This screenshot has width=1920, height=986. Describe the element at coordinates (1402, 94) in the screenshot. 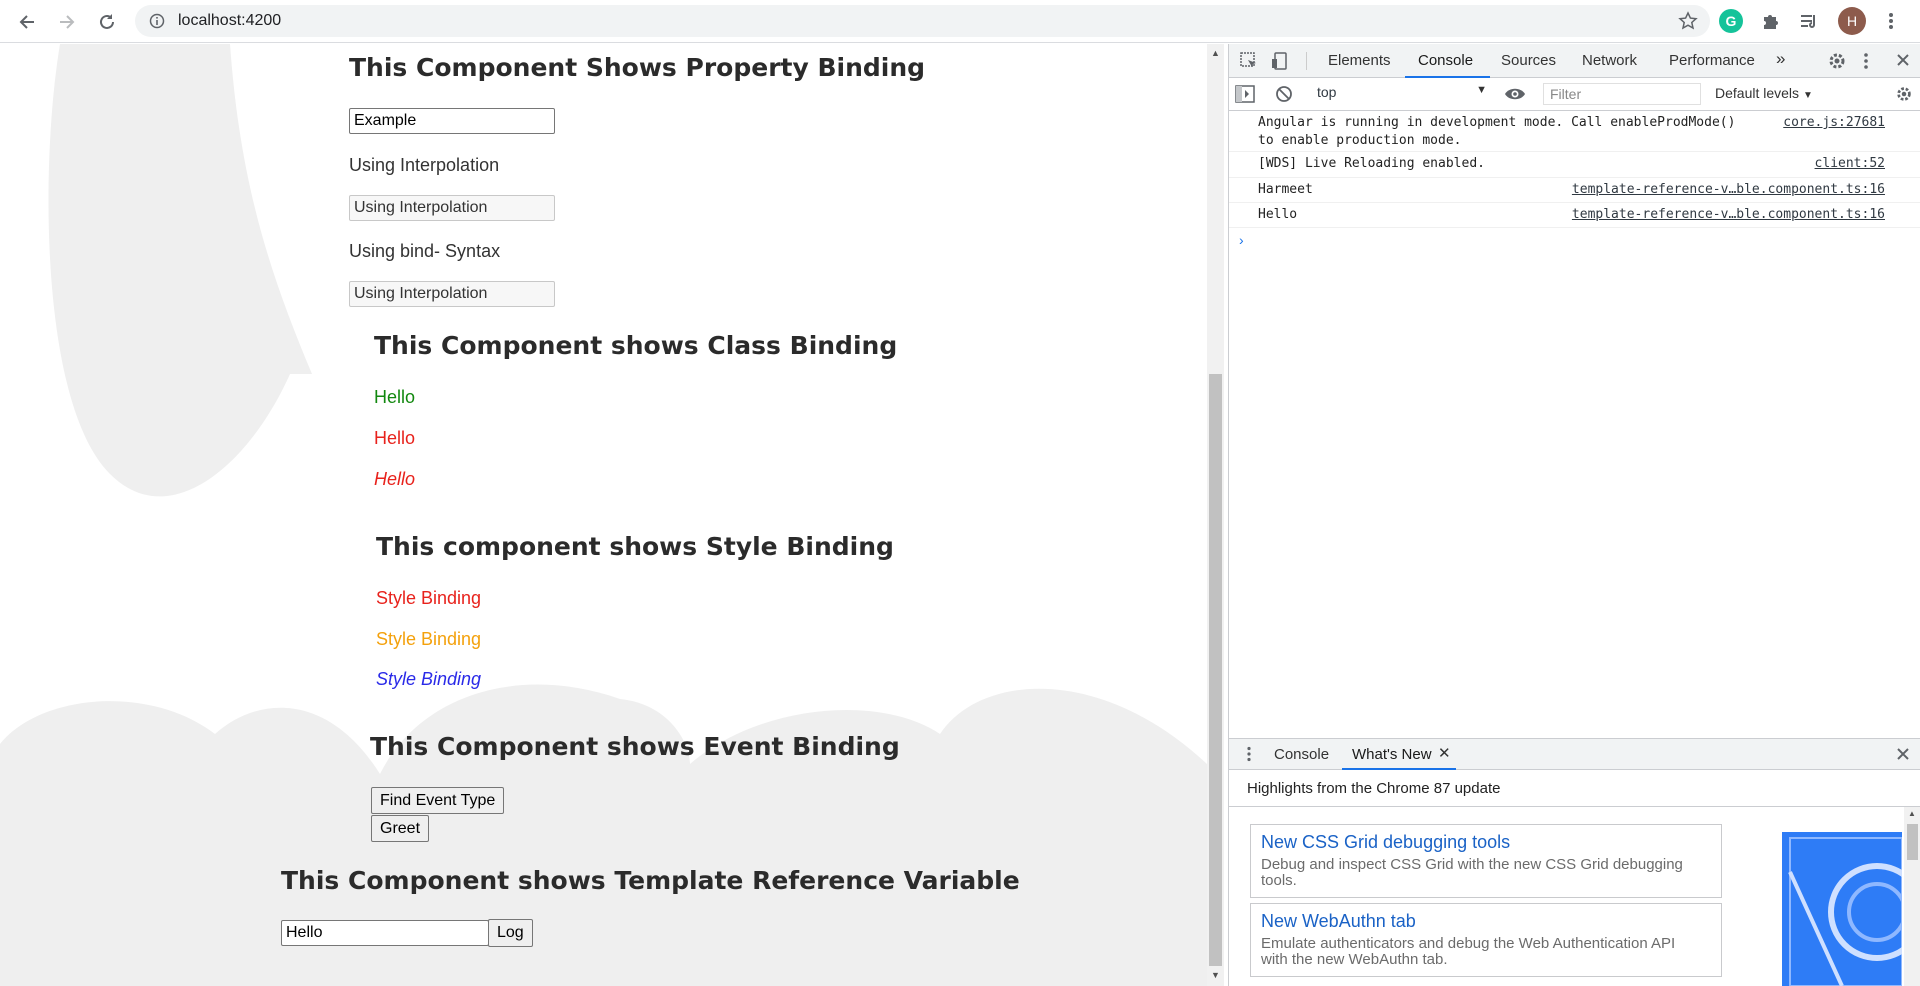

I see `context-selector: top ▼` at that location.